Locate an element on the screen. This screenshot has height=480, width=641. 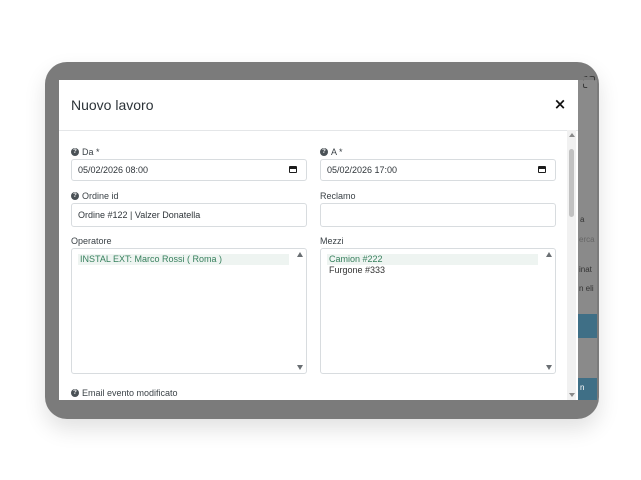
da-value: 05/02/2026 08:00 is located at coordinates (113, 170).